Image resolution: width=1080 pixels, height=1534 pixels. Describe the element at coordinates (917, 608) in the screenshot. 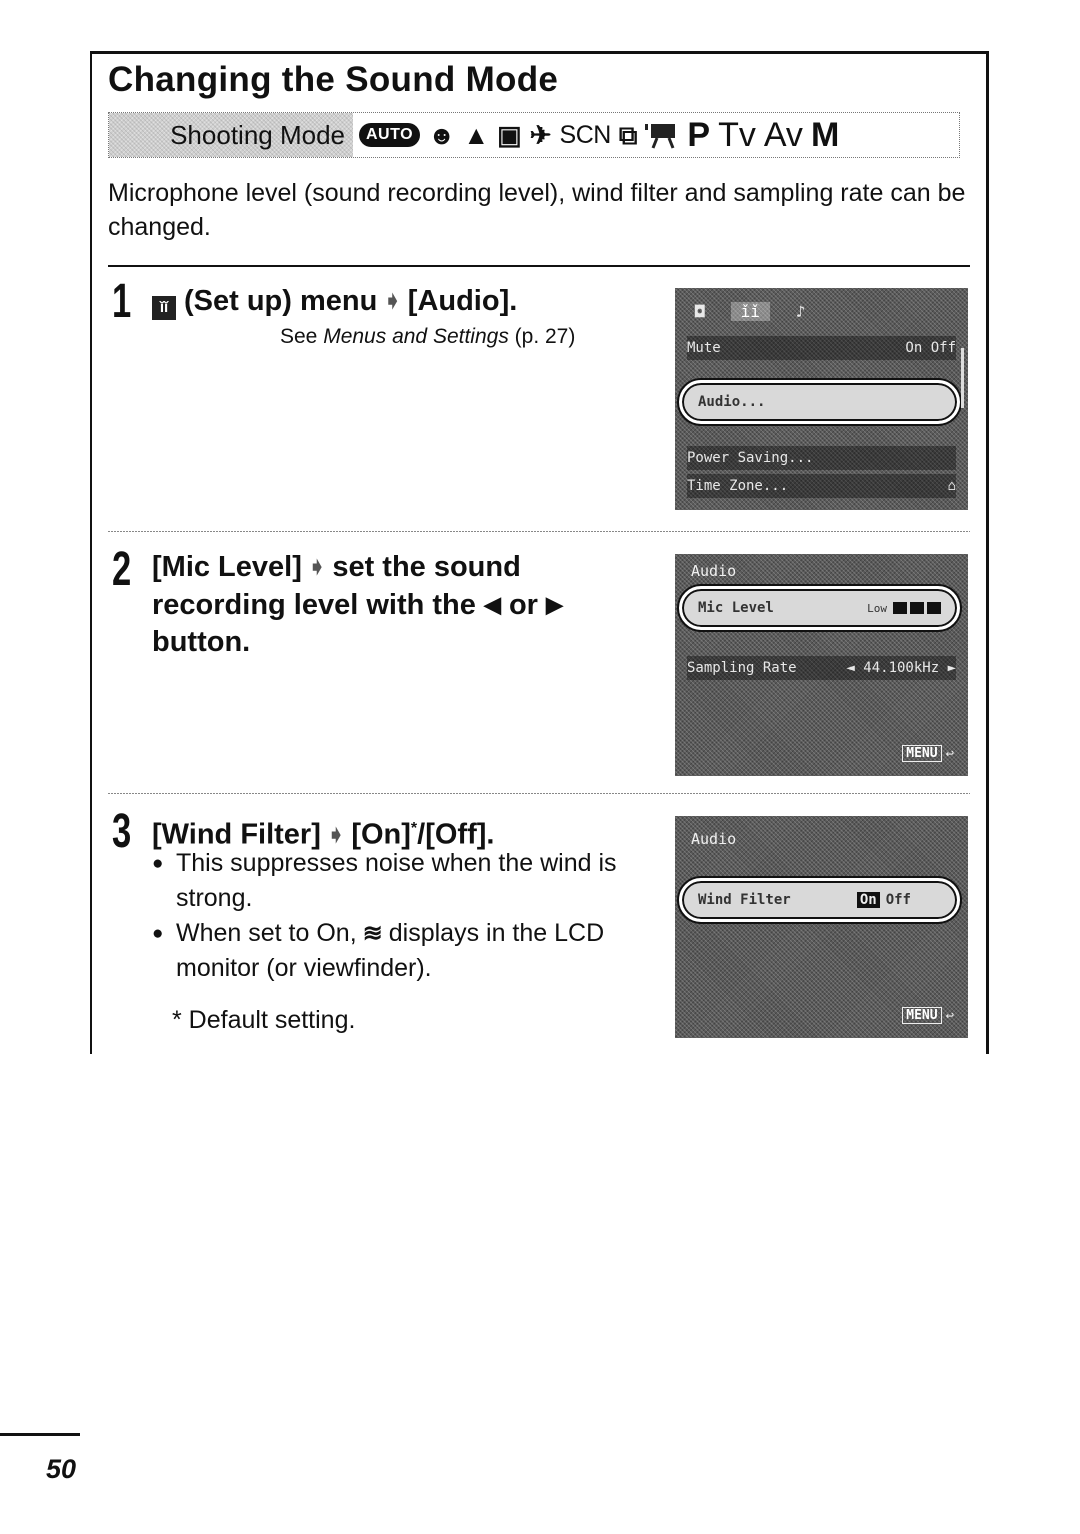

I see `mic-level-indicator` at that location.